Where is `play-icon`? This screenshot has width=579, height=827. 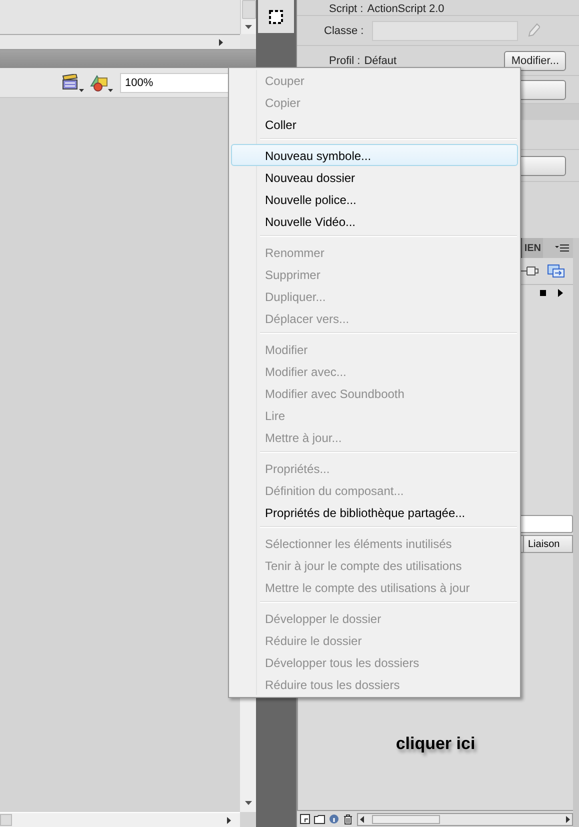 play-icon is located at coordinates (560, 293).